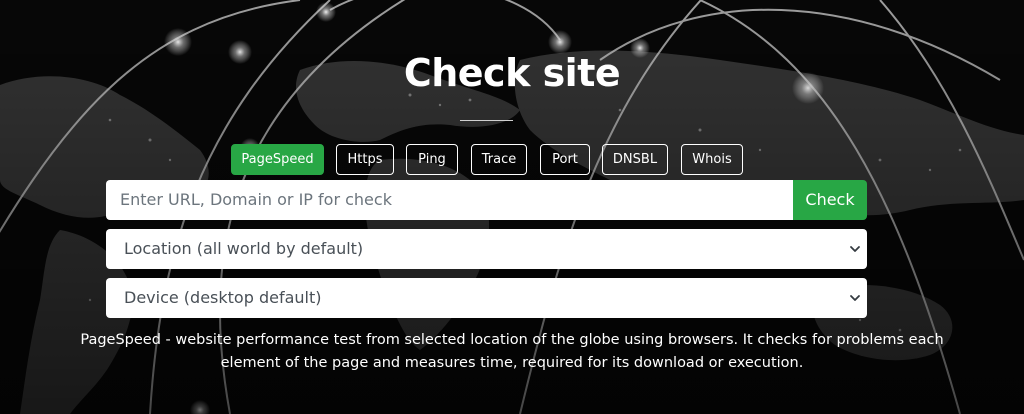  Describe the element at coordinates (449, 200) in the screenshot. I see `url-input: Enter URL, Domain or IP for check` at that location.